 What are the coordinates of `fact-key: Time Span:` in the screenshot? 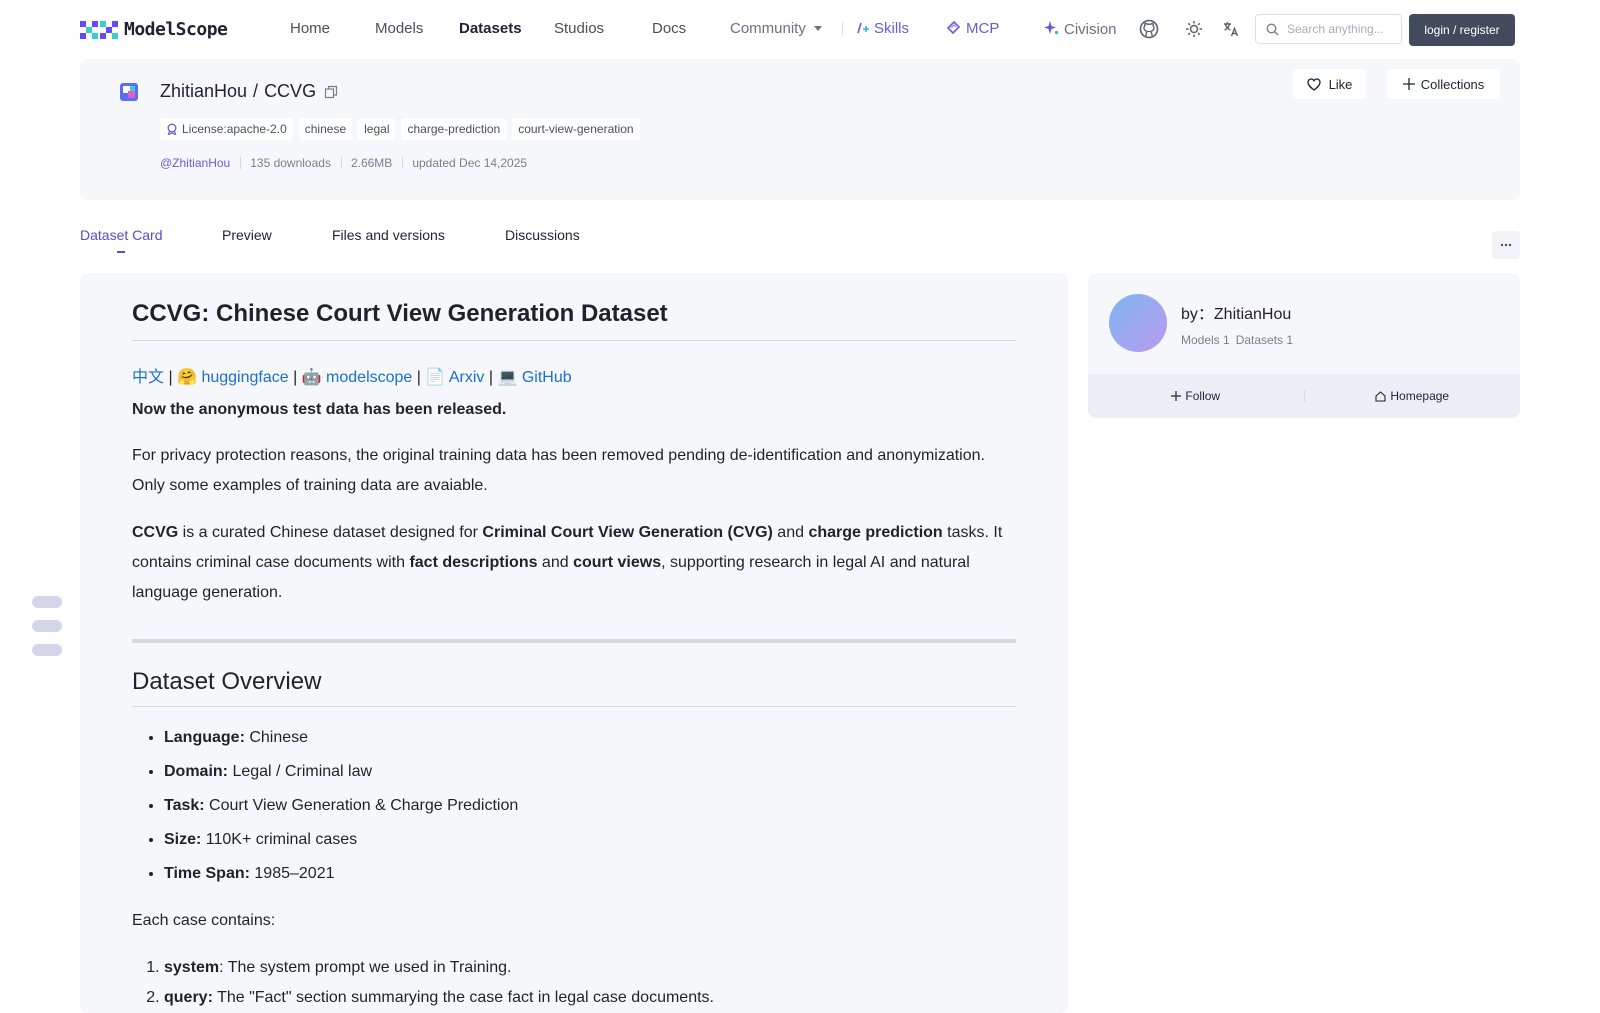 It's located at (207, 873).